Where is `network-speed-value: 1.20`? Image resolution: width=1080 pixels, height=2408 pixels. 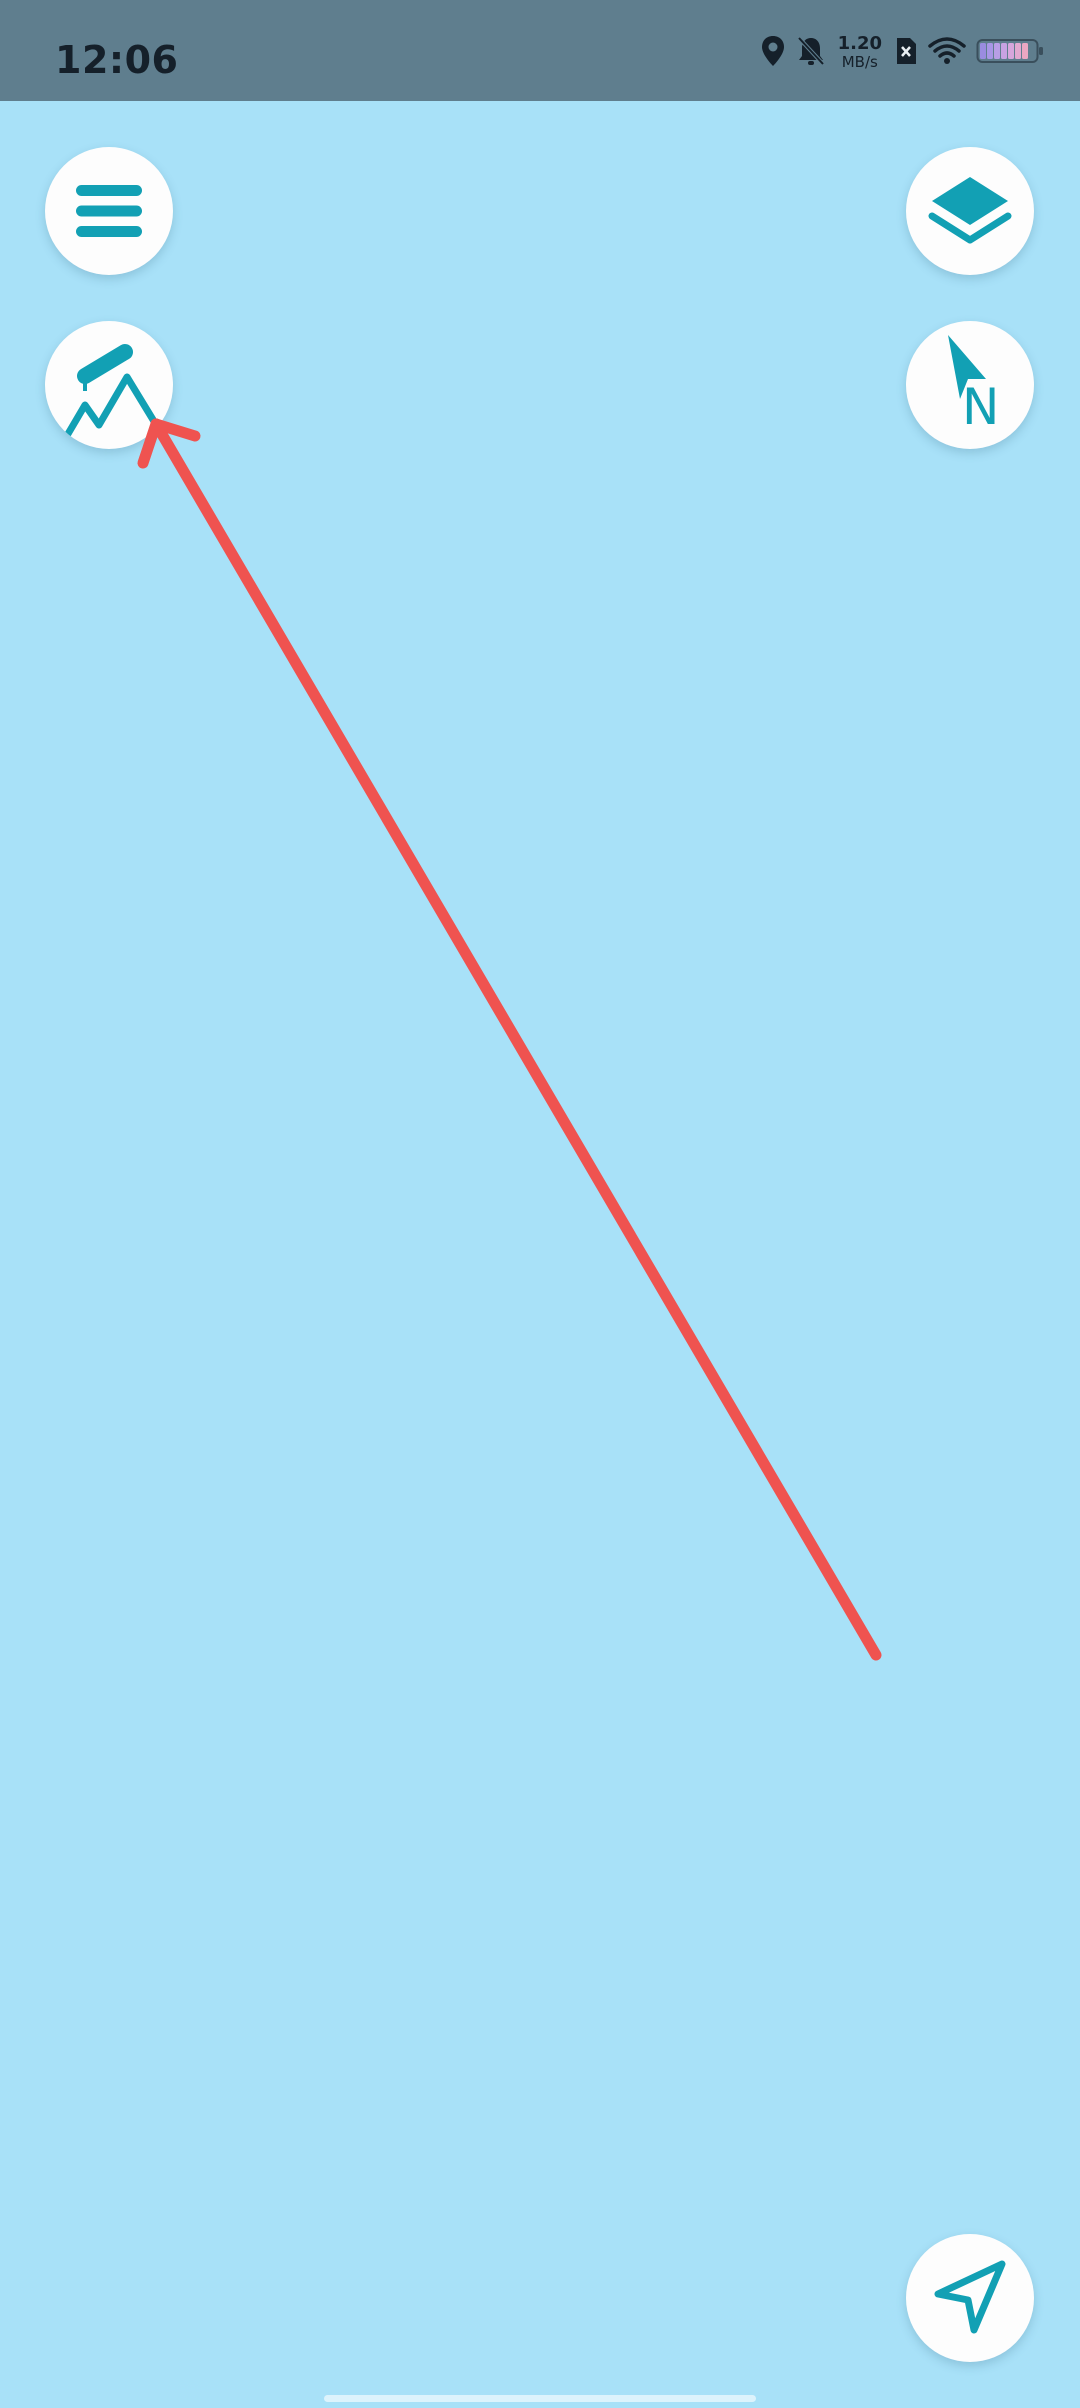 network-speed-value: 1.20 is located at coordinates (859, 43).